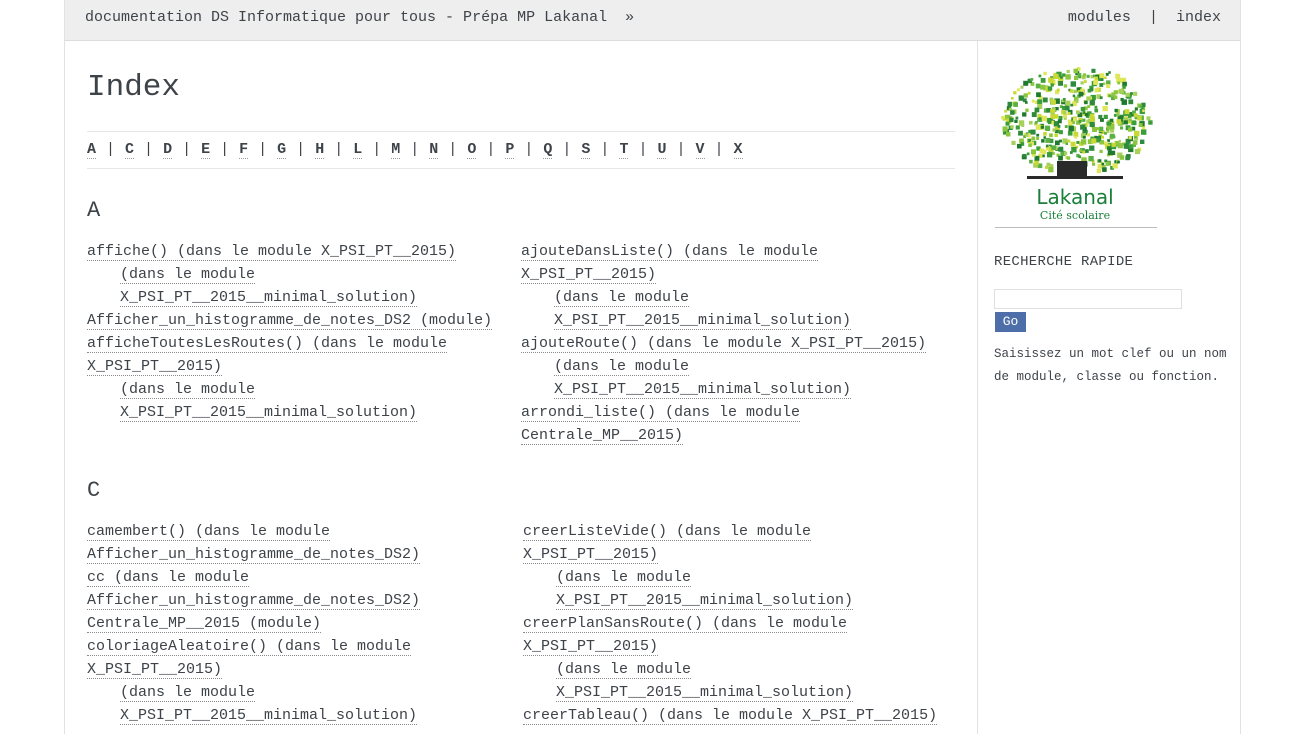  I want to click on index-entry: cc (dans le module, so click(253, 577).